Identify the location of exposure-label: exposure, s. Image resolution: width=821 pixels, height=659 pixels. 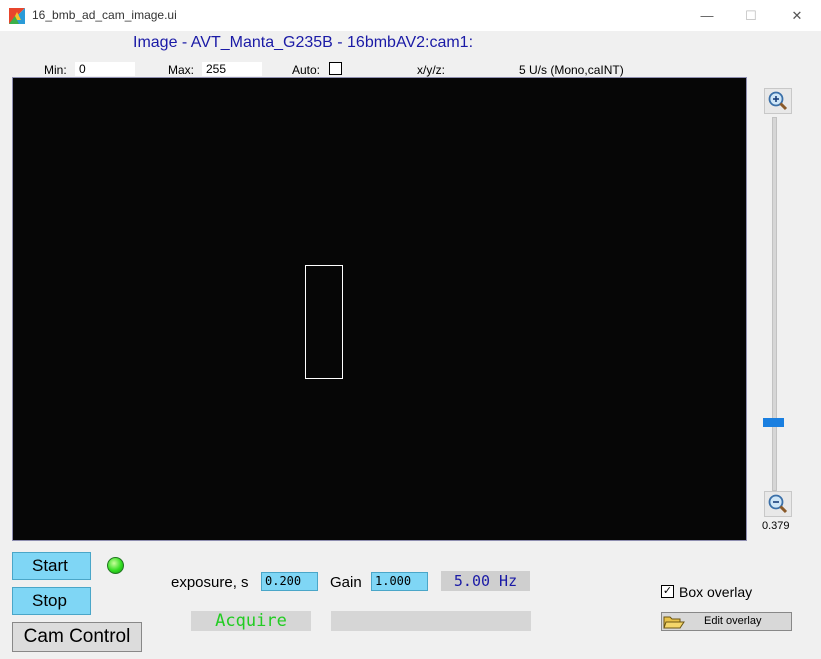
(210, 582).